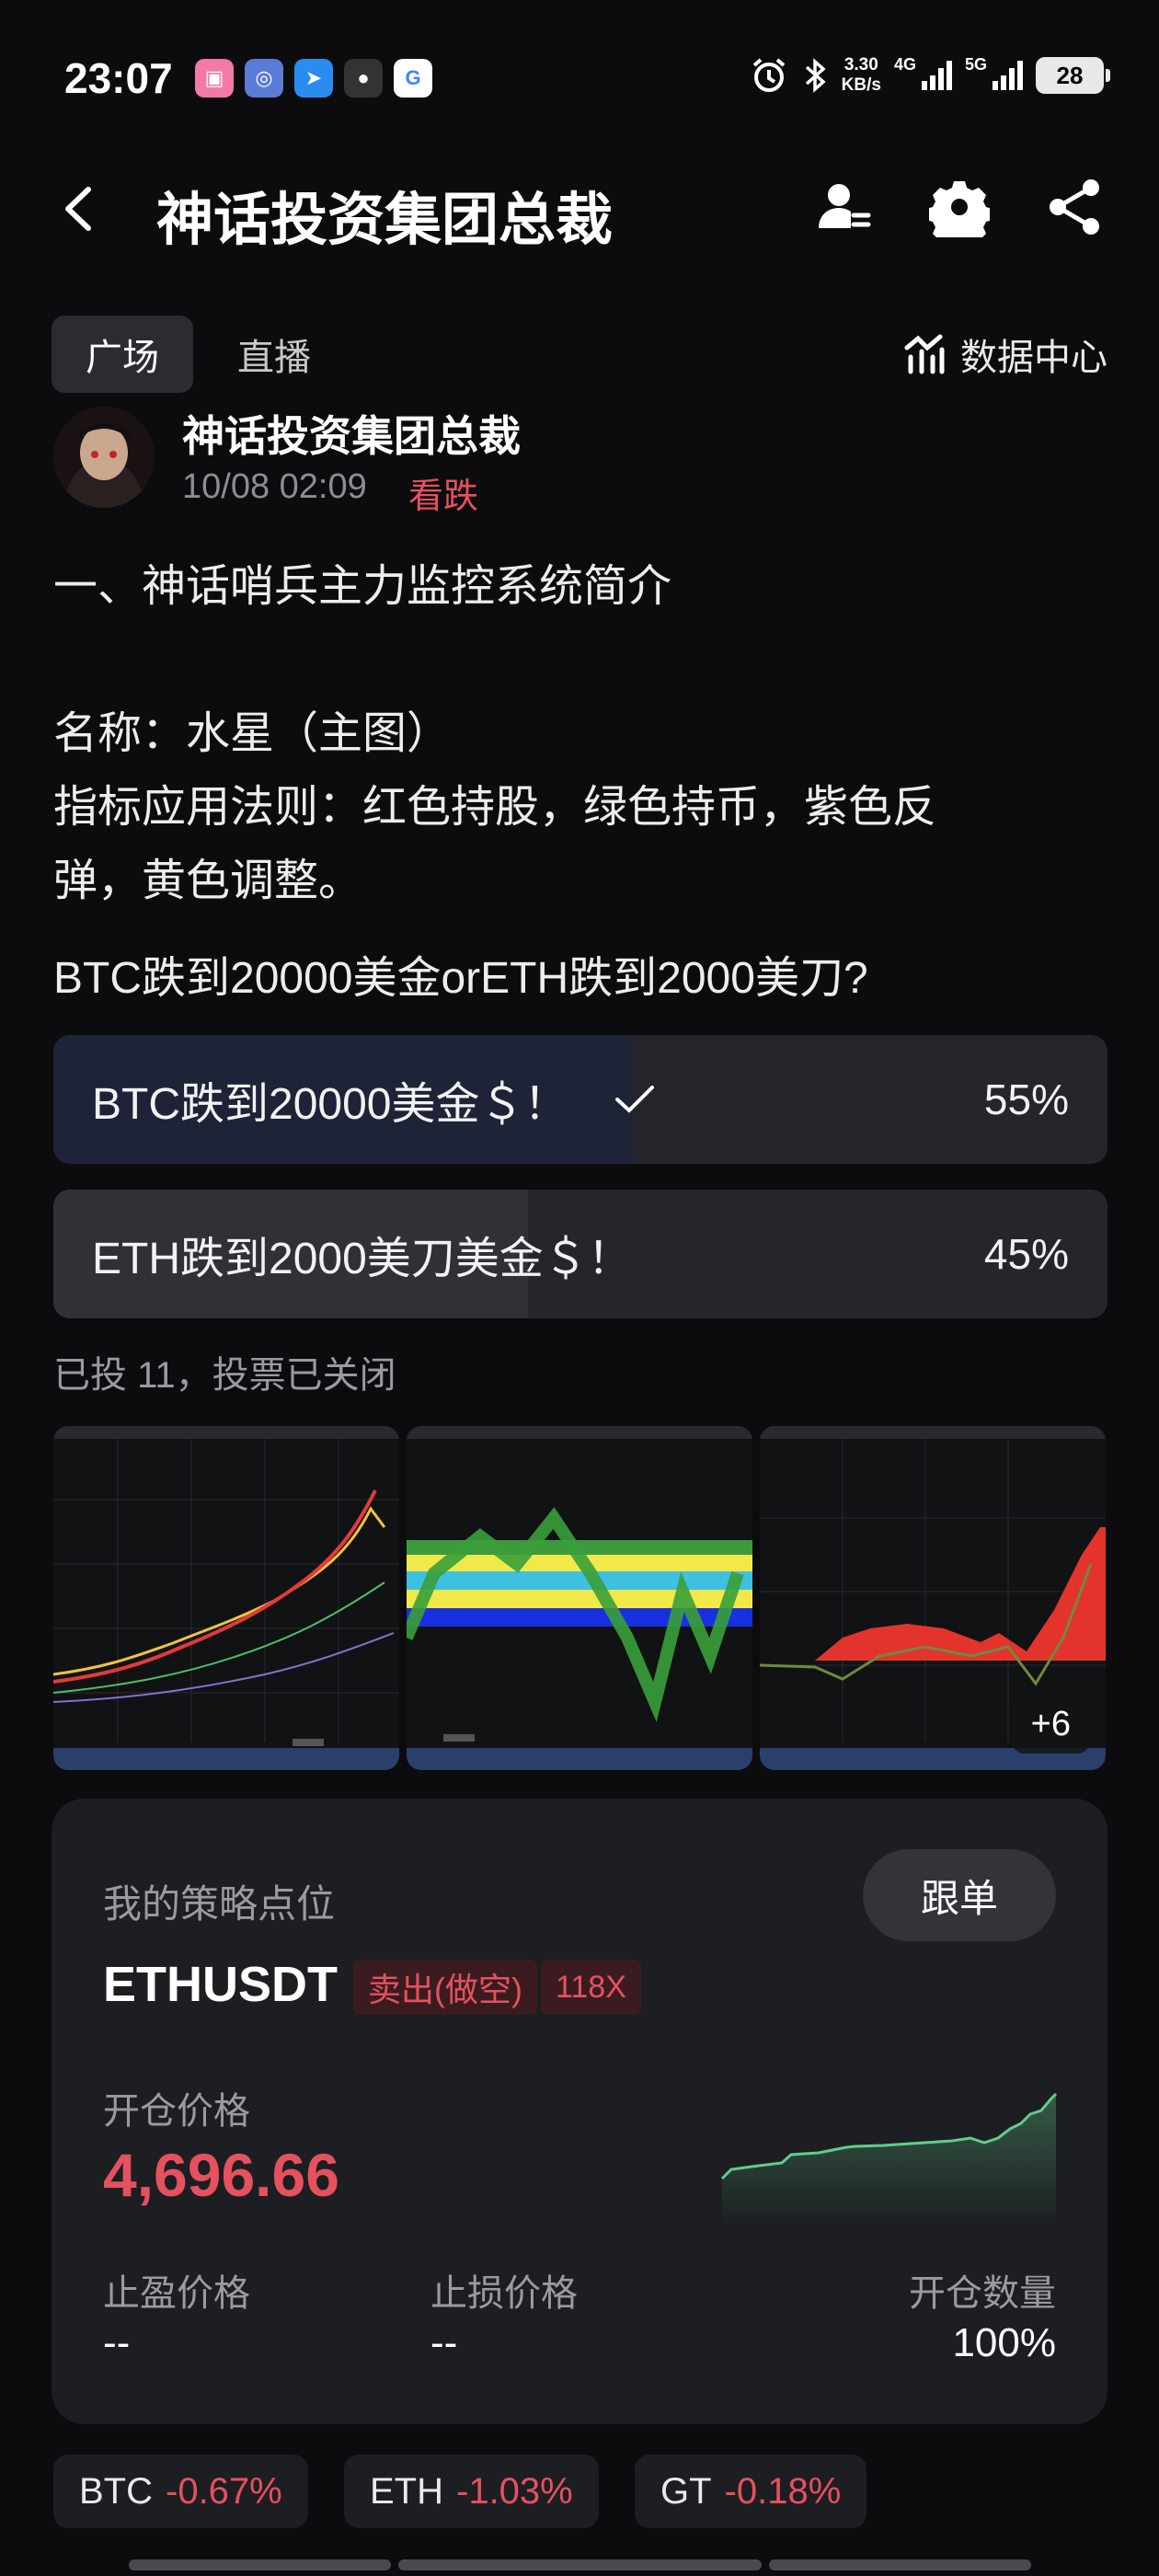  I want to click on net-speed-value: 3.30, so click(860, 65).